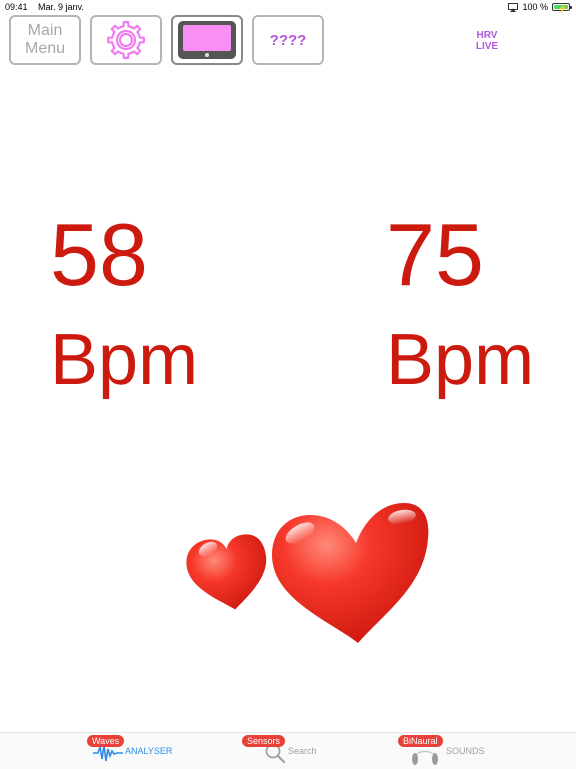 The image size is (576, 769). I want to click on tab-badge-waves: Waves, so click(106, 741).